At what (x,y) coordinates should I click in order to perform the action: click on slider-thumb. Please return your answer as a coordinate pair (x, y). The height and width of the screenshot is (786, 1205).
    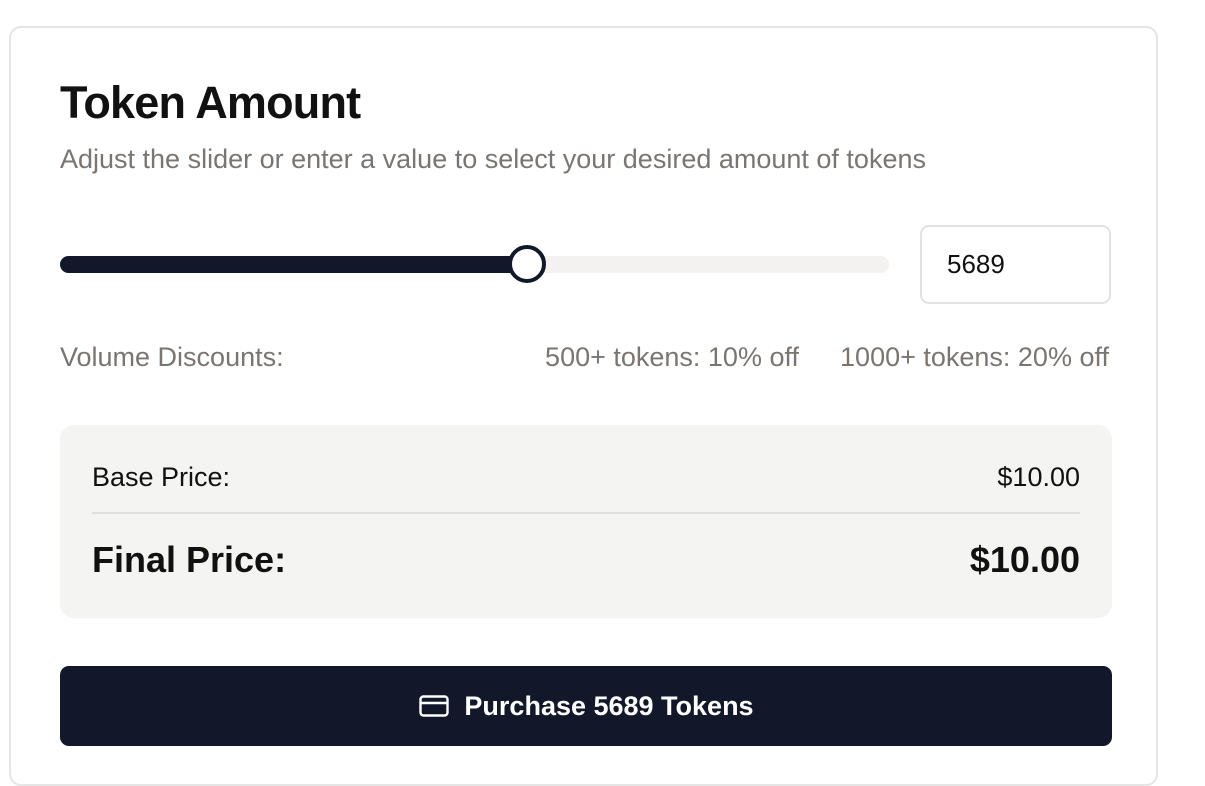
    Looking at the image, I should click on (526, 264).